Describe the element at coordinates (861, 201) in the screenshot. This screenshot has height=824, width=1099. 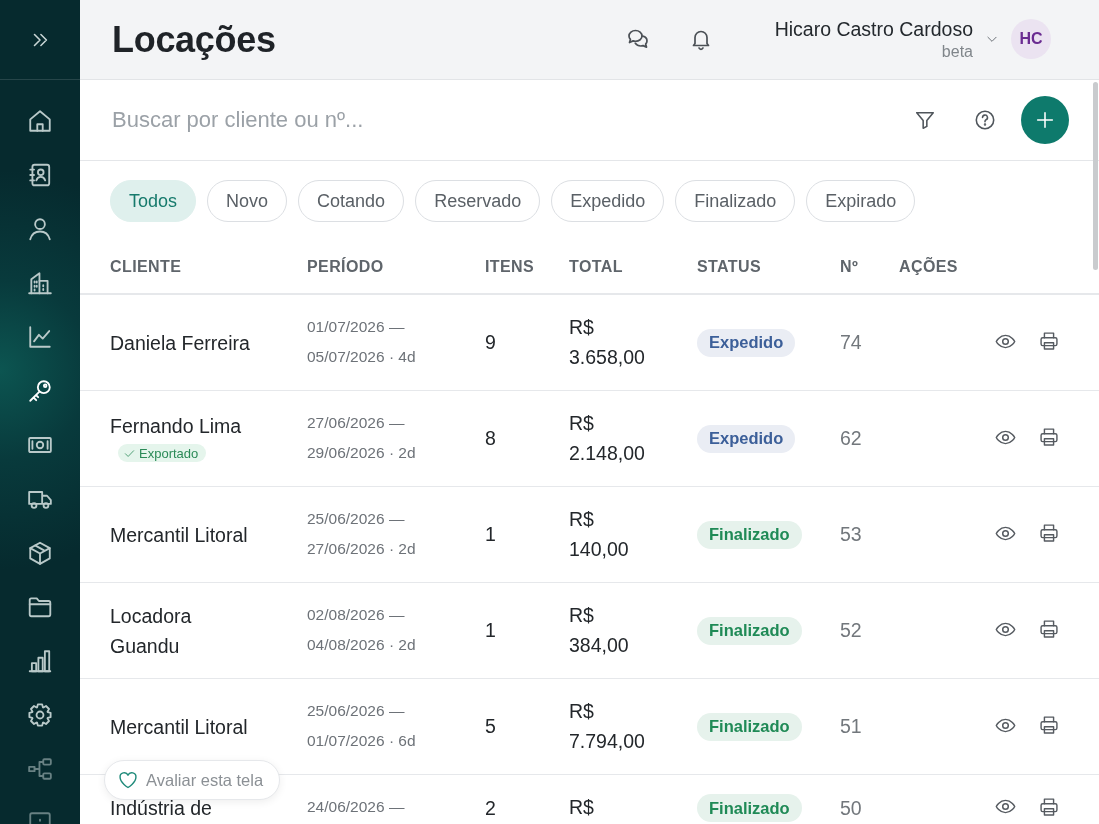
I see `filter-chip: Expirado` at that location.